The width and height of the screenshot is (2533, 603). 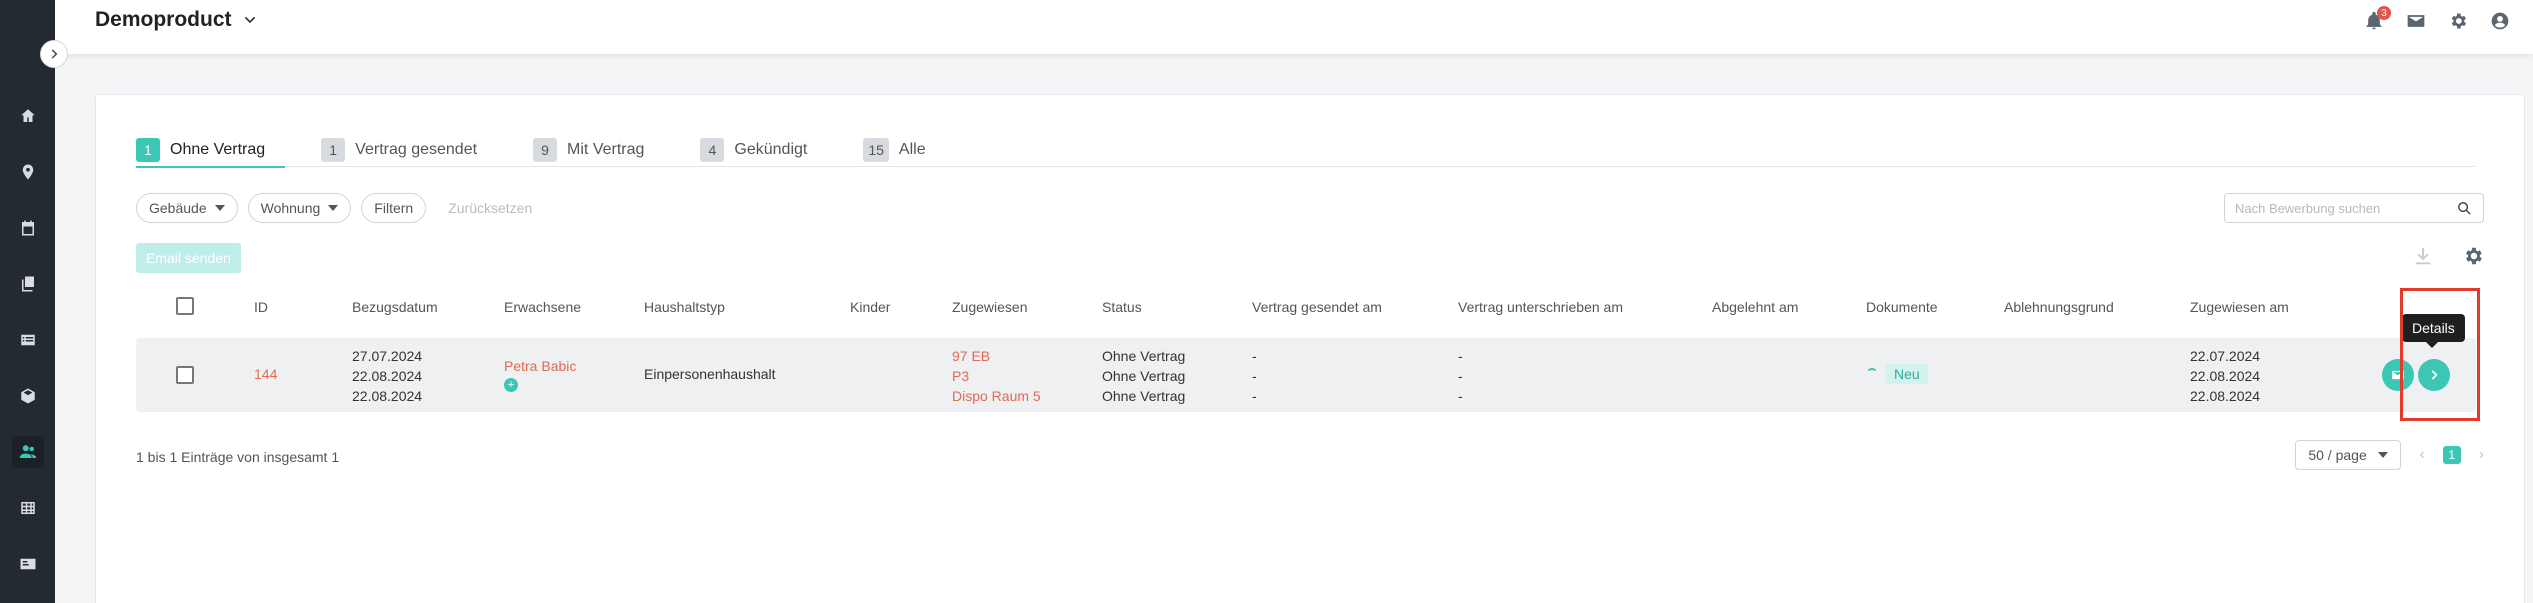 I want to click on chevron-down-icon, so click(x=249, y=20).